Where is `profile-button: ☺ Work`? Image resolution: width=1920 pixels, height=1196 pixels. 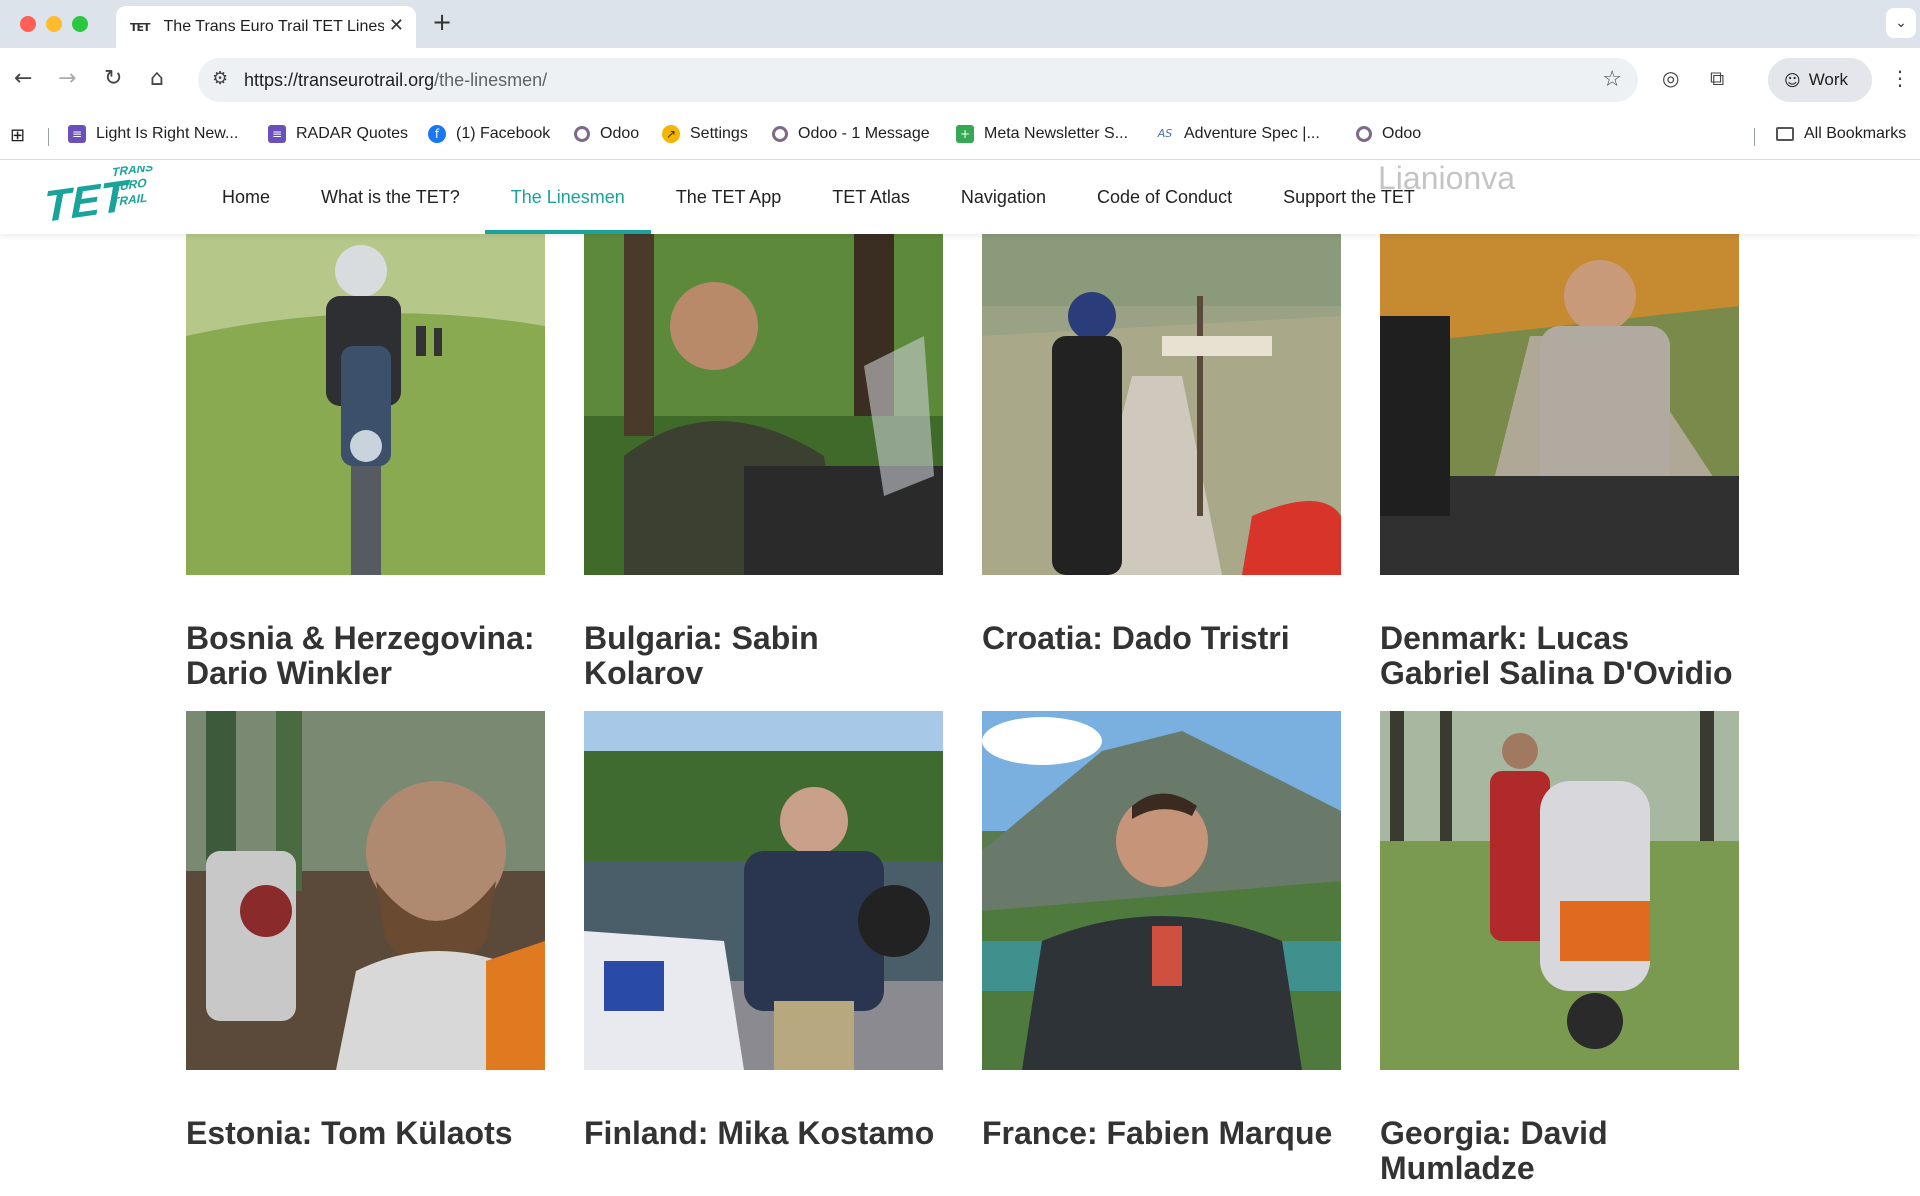
profile-button: ☺ Work is located at coordinates (1820, 80).